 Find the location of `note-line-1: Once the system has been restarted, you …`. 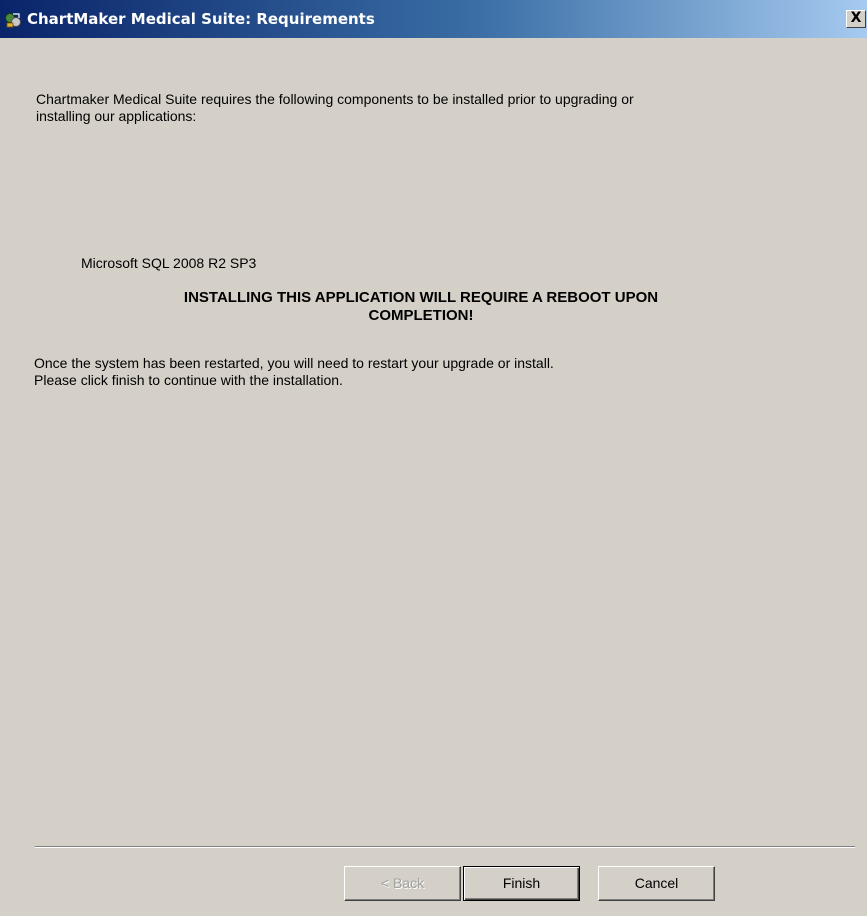

note-line-1: Once the system has been restarted, you … is located at coordinates (294, 363).